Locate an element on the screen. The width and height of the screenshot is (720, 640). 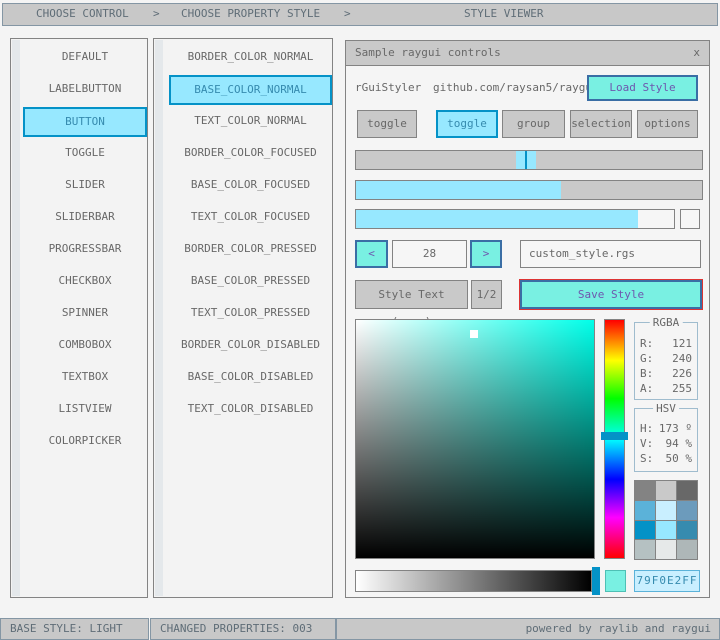
save-style-focus-ring: Save Style is located at coordinates (611, 294).